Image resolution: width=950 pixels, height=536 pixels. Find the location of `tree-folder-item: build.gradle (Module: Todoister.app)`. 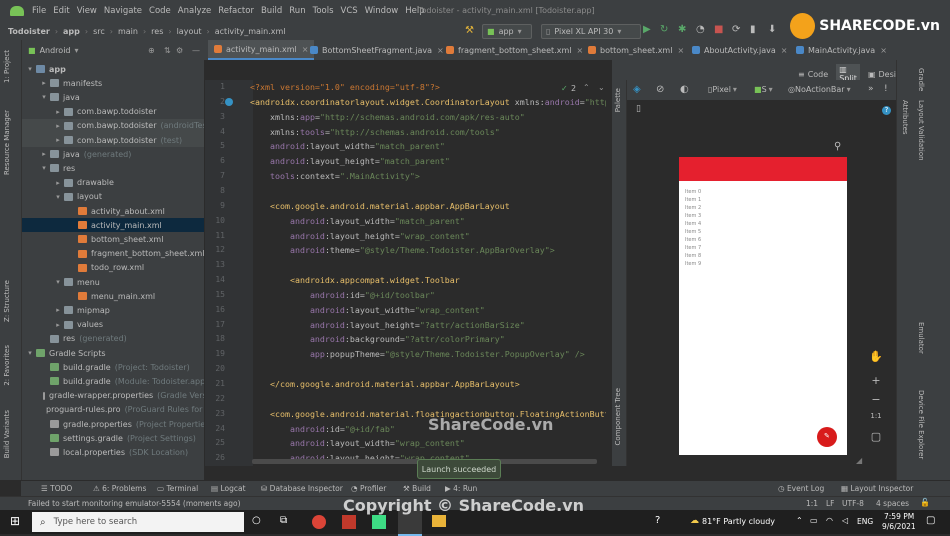

tree-folder-item: build.gradle (Module: Todoister.app) is located at coordinates (113, 381).